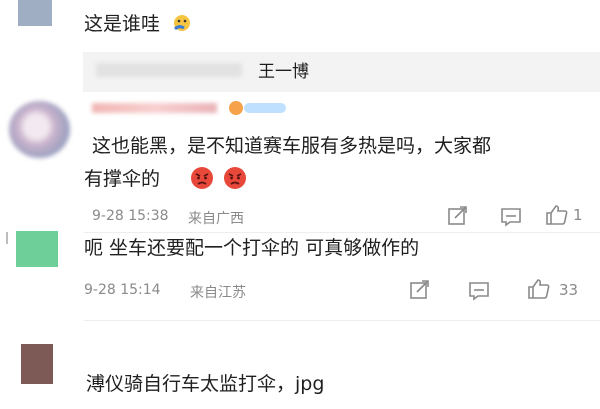 This screenshot has height=409, width=600. Describe the element at coordinates (122, 179) in the screenshot. I see `comment-text-line-2: 有撑伞的` at that location.